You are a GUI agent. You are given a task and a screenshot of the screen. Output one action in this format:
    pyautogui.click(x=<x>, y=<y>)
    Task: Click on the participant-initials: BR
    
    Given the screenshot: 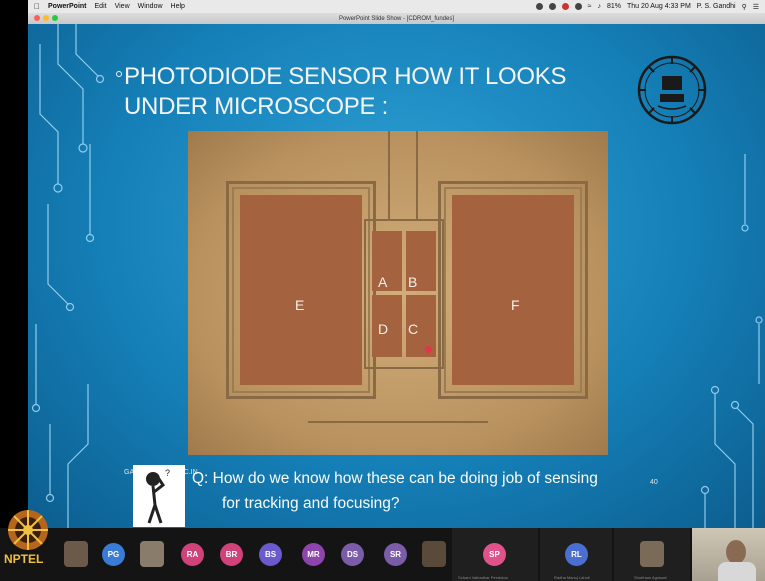 What is the action you would take?
    pyautogui.click(x=231, y=554)
    